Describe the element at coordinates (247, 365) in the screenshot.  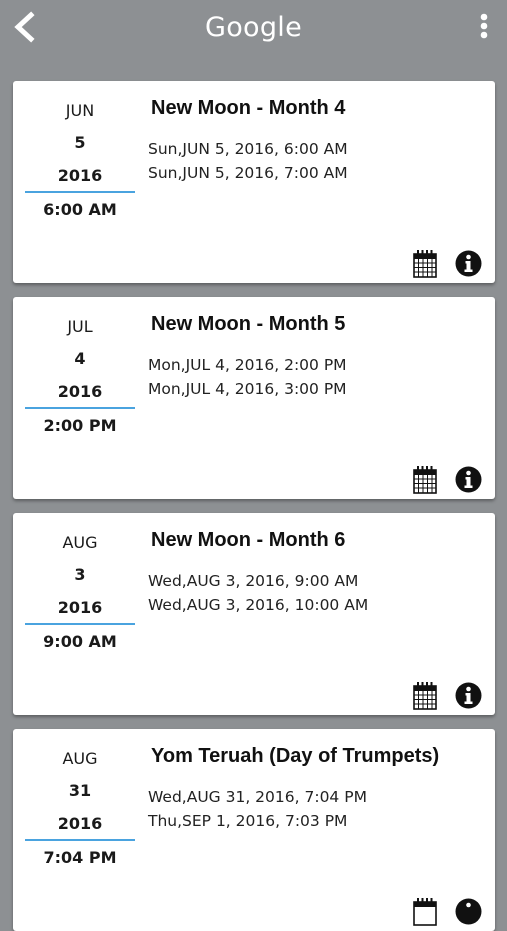
I see `event-start: Mon,JUL 4, 2016, 2:00 PM` at that location.